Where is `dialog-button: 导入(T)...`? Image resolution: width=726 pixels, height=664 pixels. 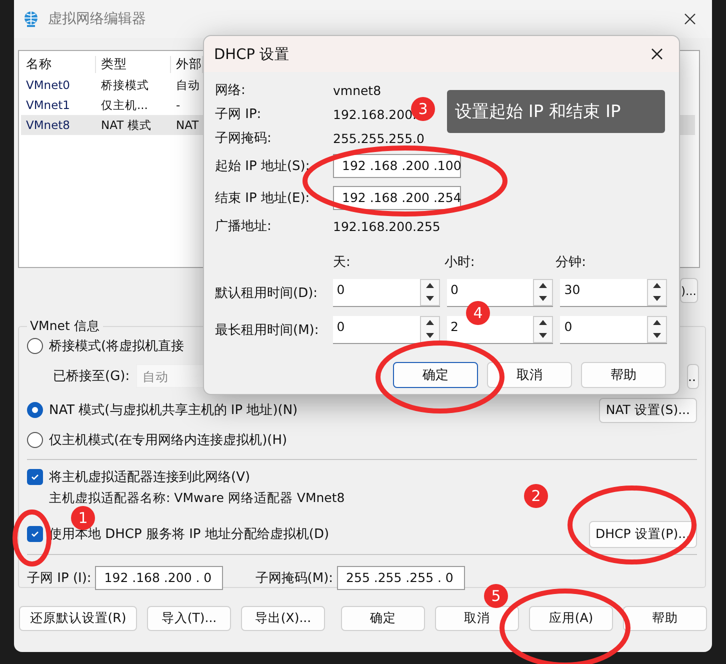 dialog-button: 导入(T)... is located at coordinates (189, 618).